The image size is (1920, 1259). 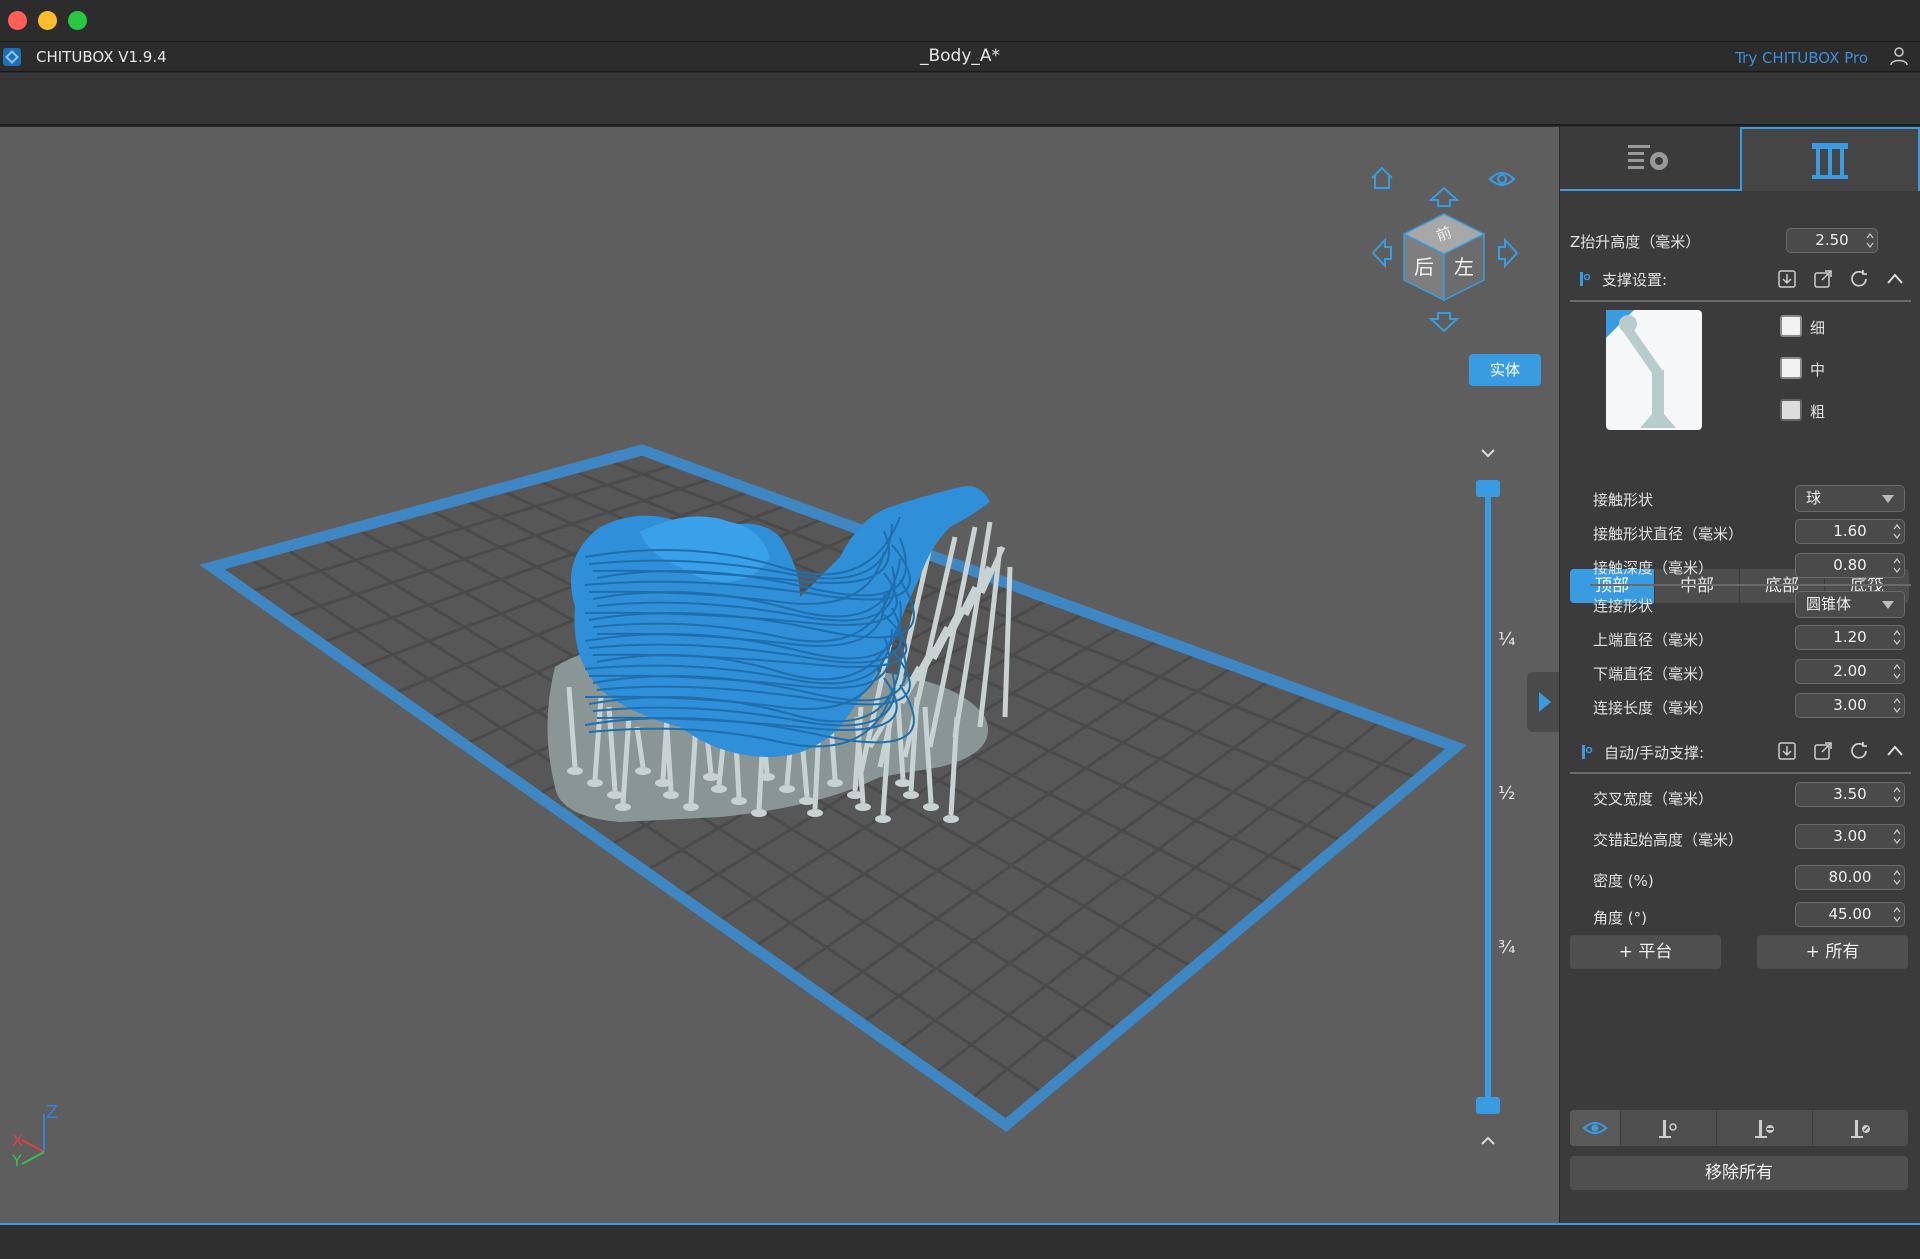 What do you see at coordinates (1653, 708) in the screenshot?
I see `connection-length-label: 连接长度（毫米）` at bounding box center [1653, 708].